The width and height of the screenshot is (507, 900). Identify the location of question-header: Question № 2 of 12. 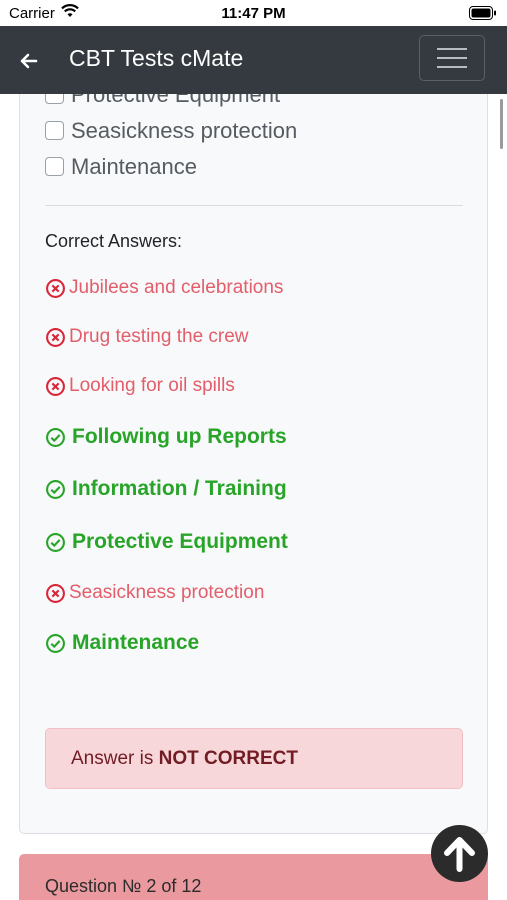
(253, 877).